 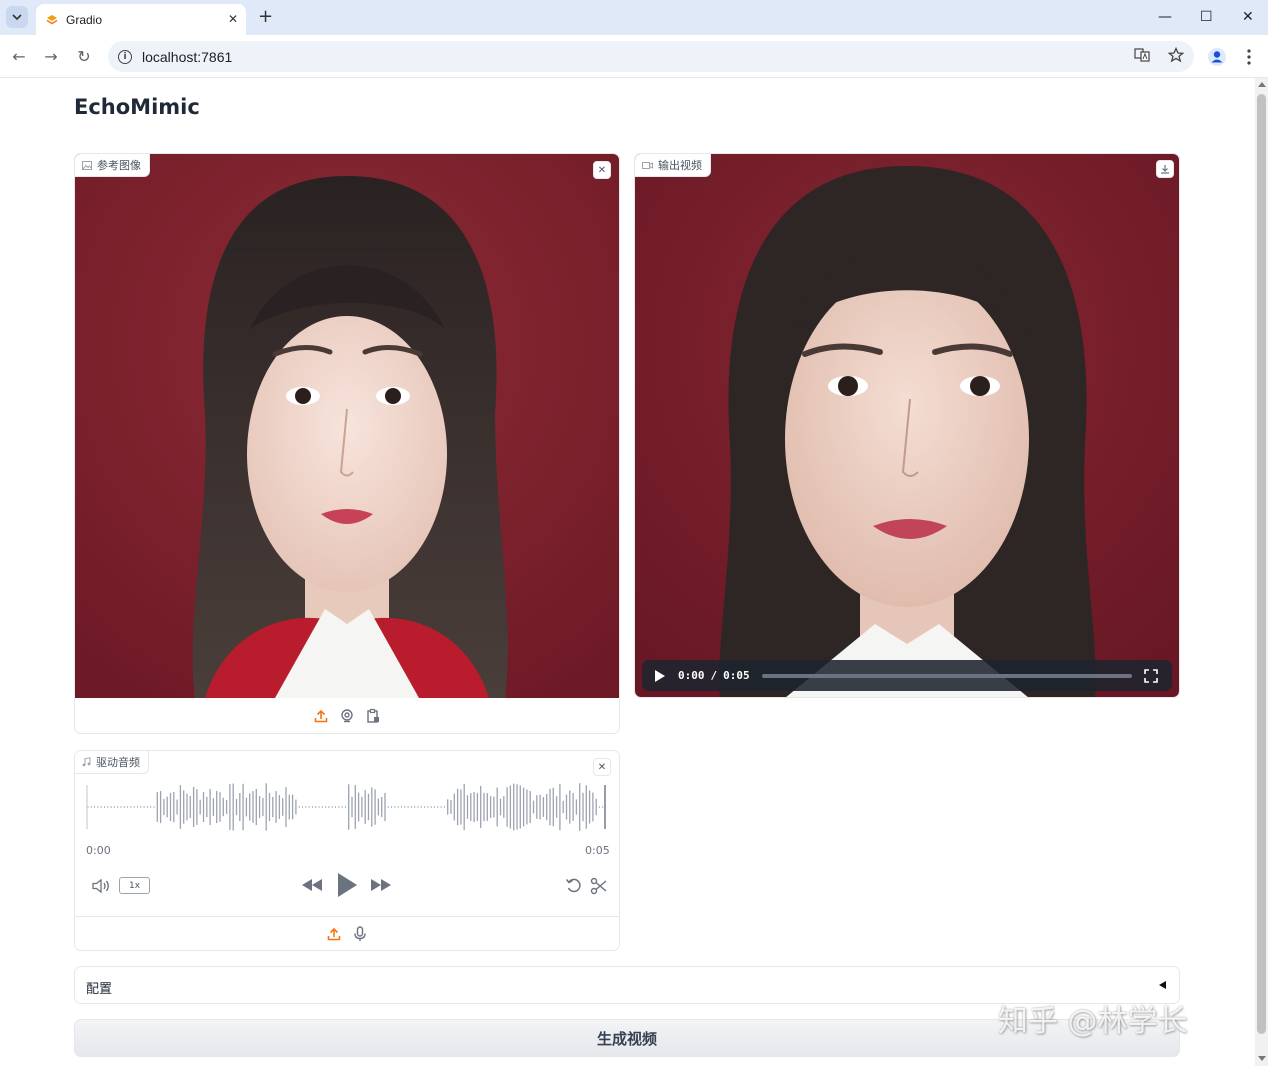 I want to click on new-tab-icon: +, so click(x=265, y=17).